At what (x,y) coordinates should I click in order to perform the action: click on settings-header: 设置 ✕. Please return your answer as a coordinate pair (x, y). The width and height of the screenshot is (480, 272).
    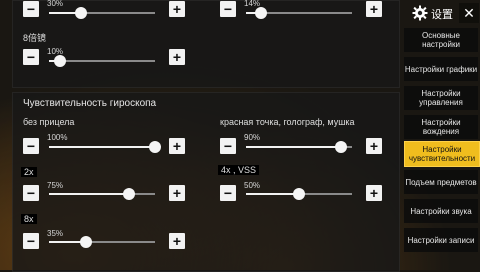
    Looking at the image, I should click on (442, 13).